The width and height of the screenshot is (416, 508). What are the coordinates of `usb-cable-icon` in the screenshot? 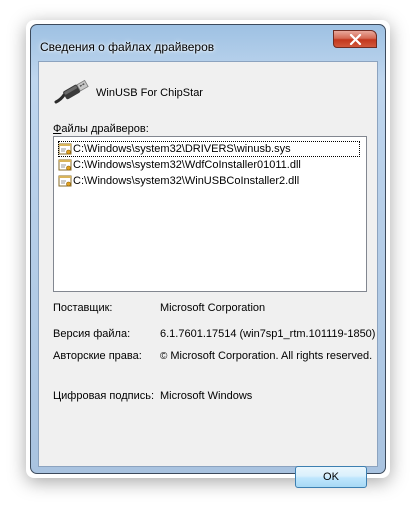 It's located at (71, 91).